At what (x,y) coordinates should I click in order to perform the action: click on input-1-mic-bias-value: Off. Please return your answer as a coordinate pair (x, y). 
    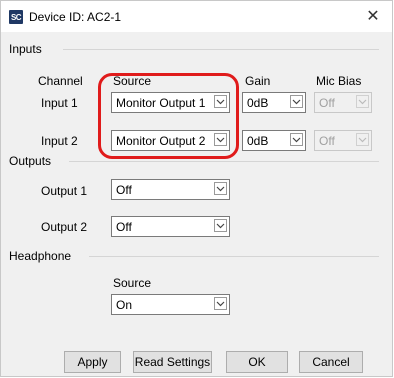
    Looking at the image, I should click on (327, 103).